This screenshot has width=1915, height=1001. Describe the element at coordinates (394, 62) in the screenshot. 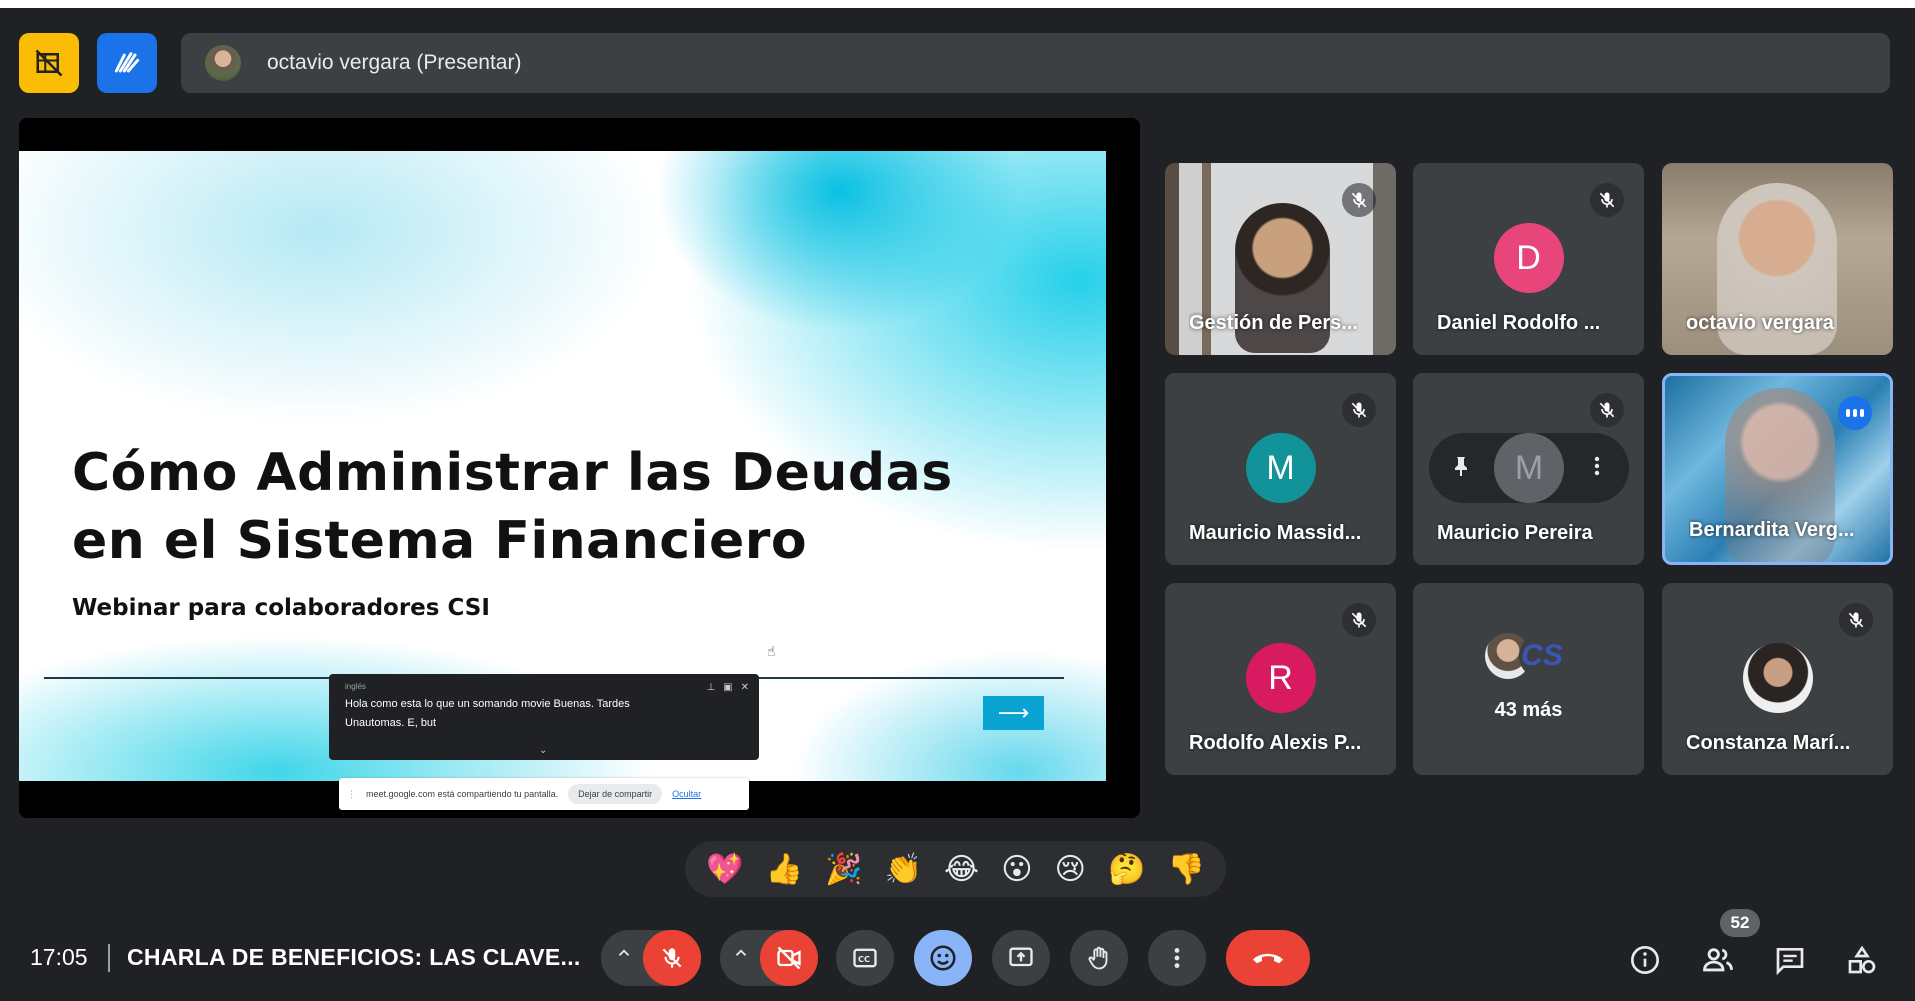

I see `presenter-label: octavio vergara (Presentar)` at that location.